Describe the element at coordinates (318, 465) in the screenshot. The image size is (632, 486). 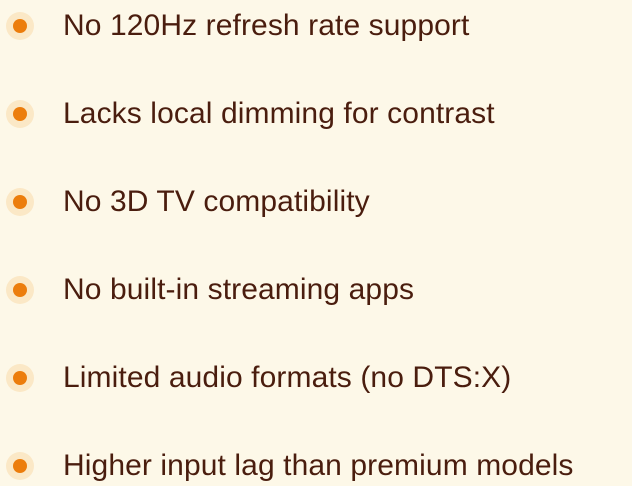
I see `cons-item-text: Higher input lag than premium models` at that location.